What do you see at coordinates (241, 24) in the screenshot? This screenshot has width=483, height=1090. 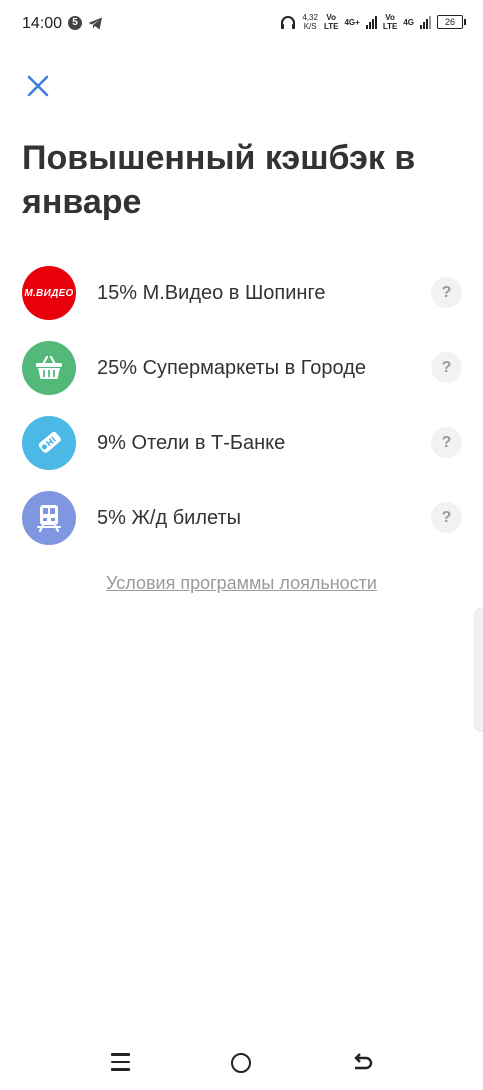 I see `status-bar: 14:00 5 4,32 K/S Vo LTE 4G+ Vo LTE 4G 26` at bounding box center [241, 24].